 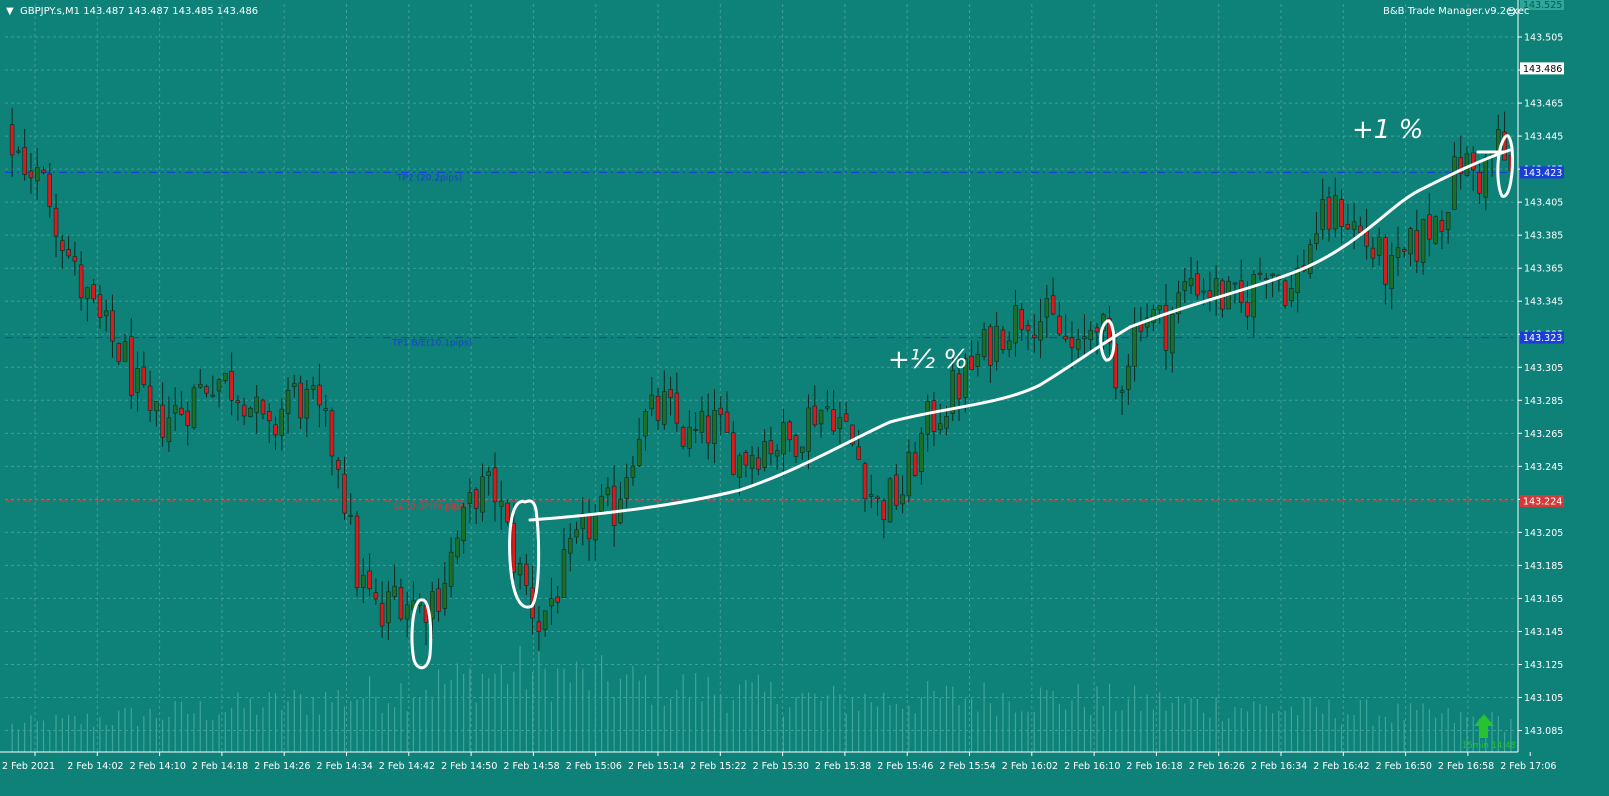 I want to click on y-tick-label: 143.445, so click(x=1543, y=137).